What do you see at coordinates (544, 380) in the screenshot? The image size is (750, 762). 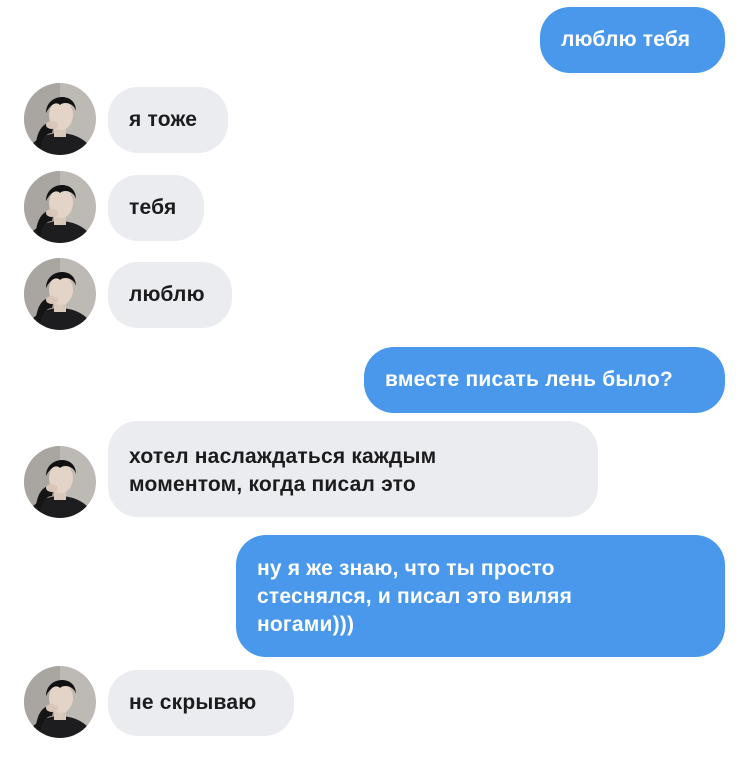 I see `message-bubble-outgoing: вместе писать лень было?` at bounding box center [544, 380].